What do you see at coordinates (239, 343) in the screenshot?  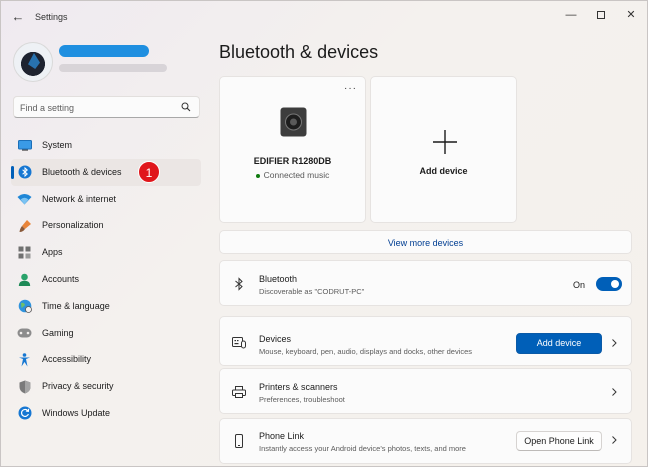 I see `keyboard-mouse-icon` at bounding box center [239, 343].